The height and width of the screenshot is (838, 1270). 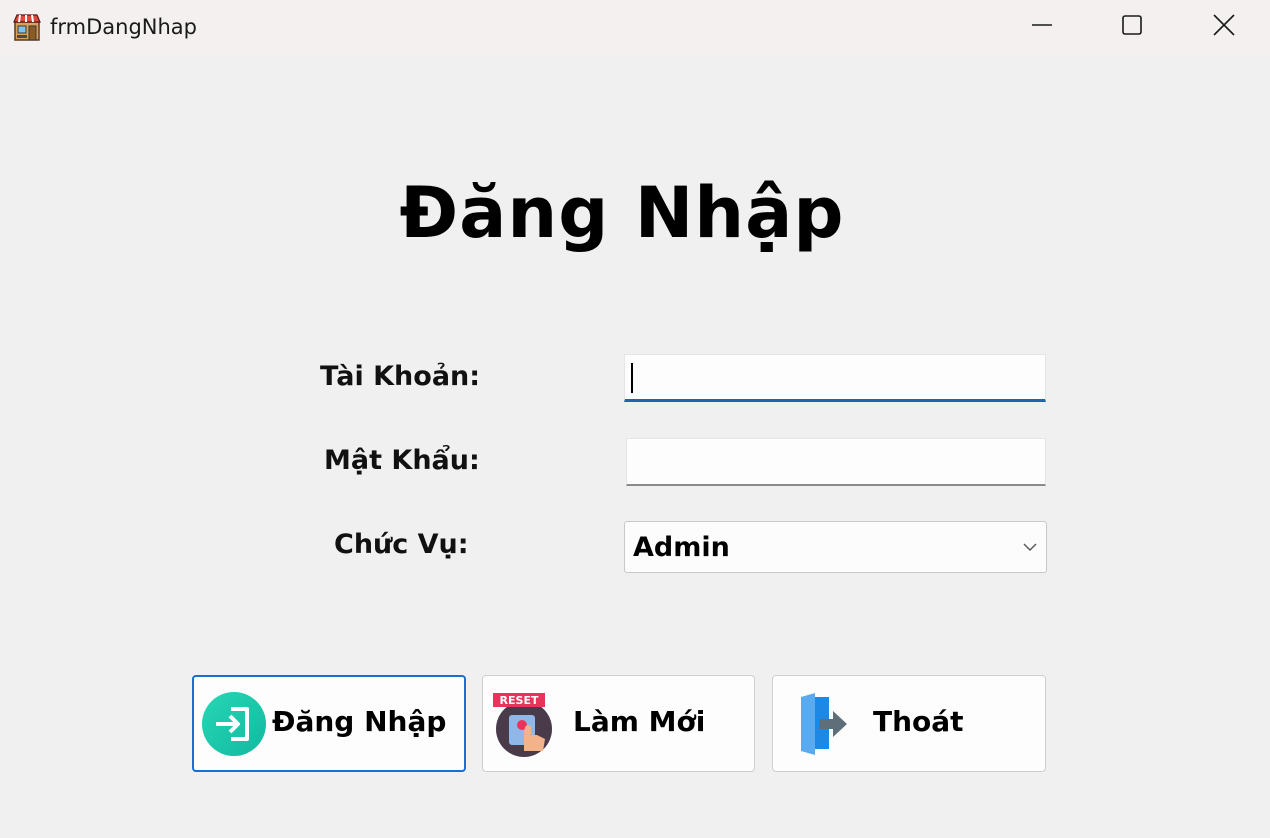 What do you see at coordinates (27, 27) in the screenshot?
I see `store-icon` at bounding box center [27, 27].